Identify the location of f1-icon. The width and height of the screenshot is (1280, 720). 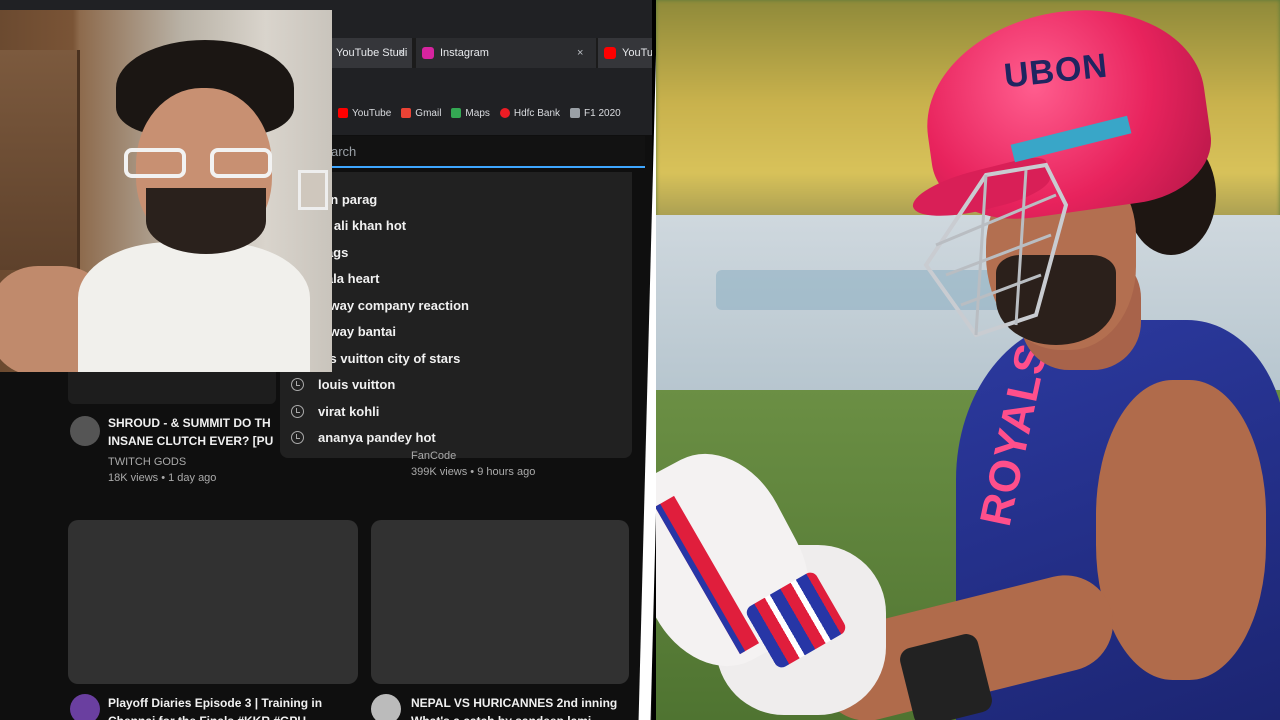
(575, 113).